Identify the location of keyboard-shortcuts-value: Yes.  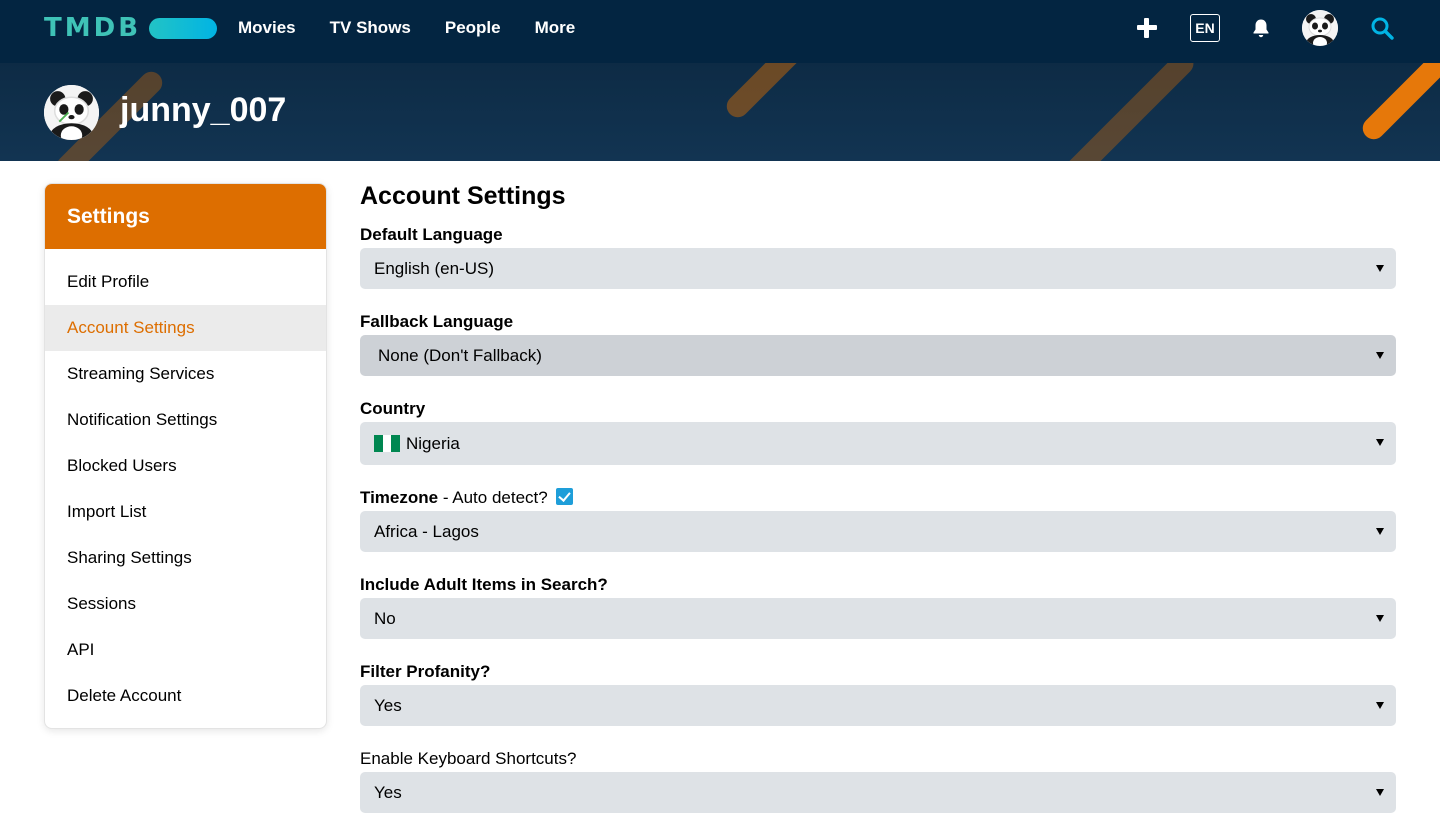
(388, 792).